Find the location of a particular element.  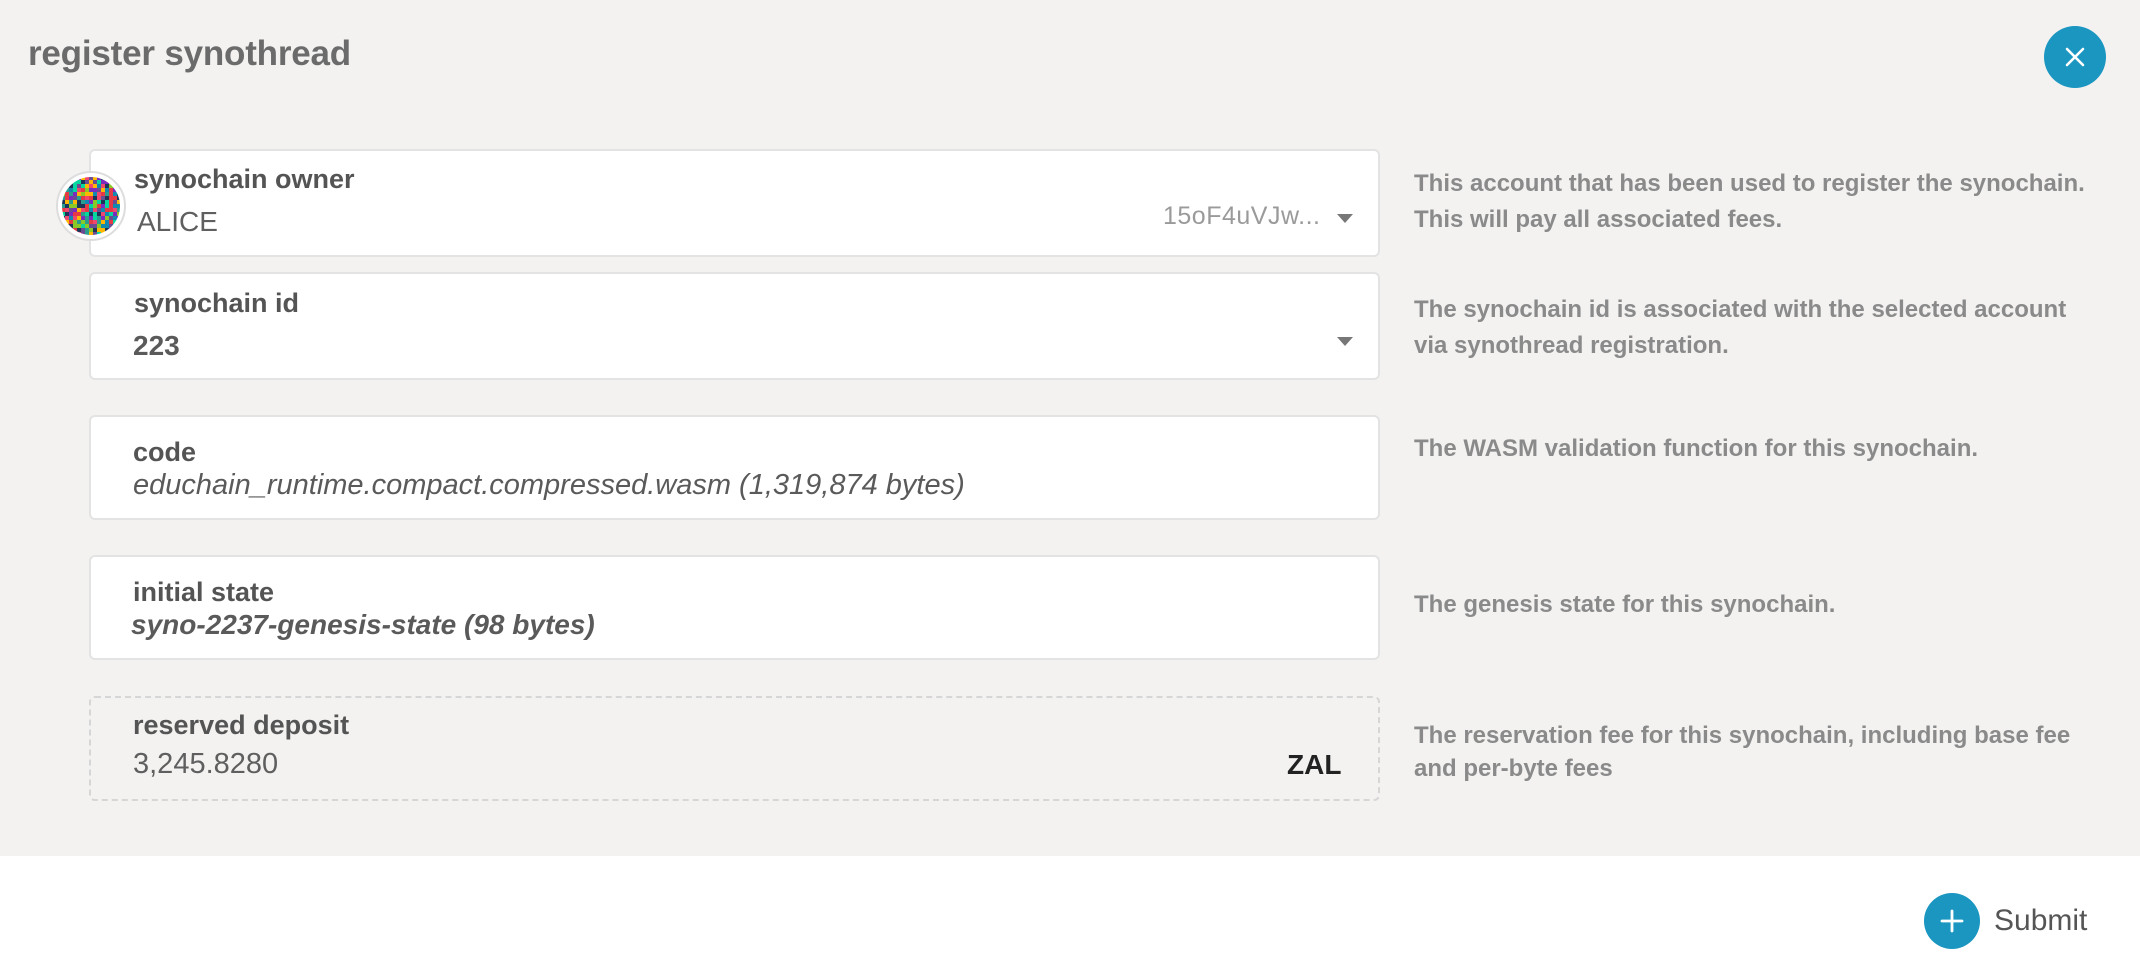

synochain-id-dropdown: synochain id 223 is located at coordinates (734, 326).